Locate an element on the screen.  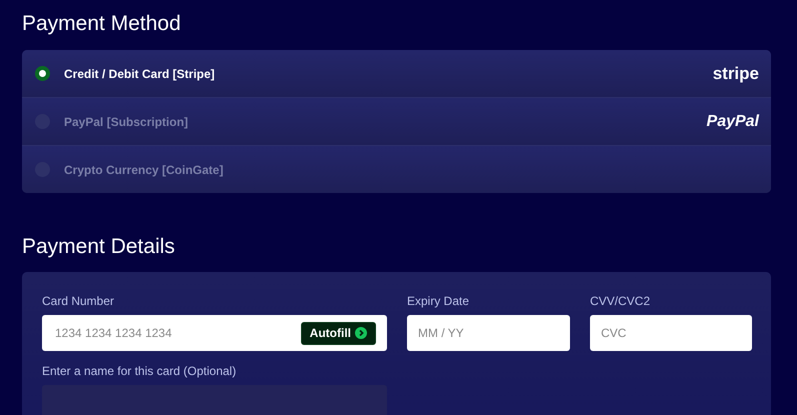
arrow-circle-icon is located at coordinates (361, 333).